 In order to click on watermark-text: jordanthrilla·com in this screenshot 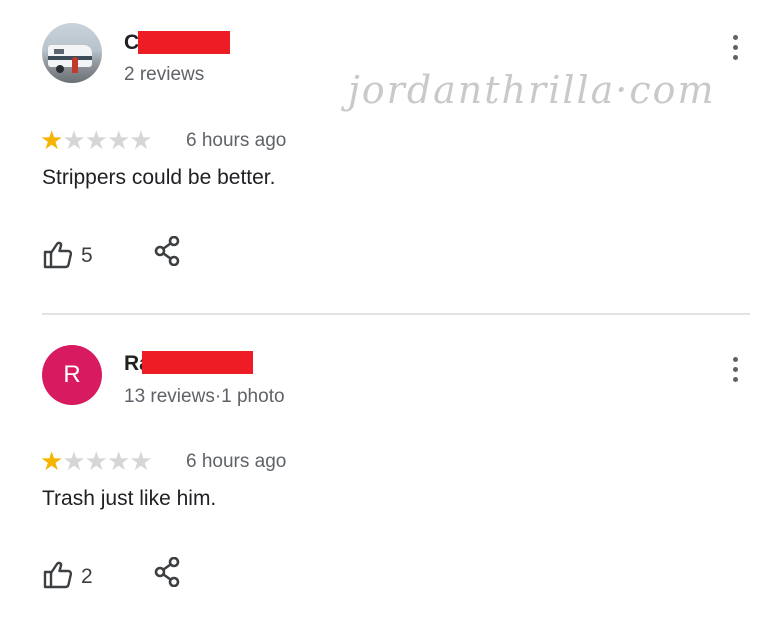, I will do `click(532, 90)`.